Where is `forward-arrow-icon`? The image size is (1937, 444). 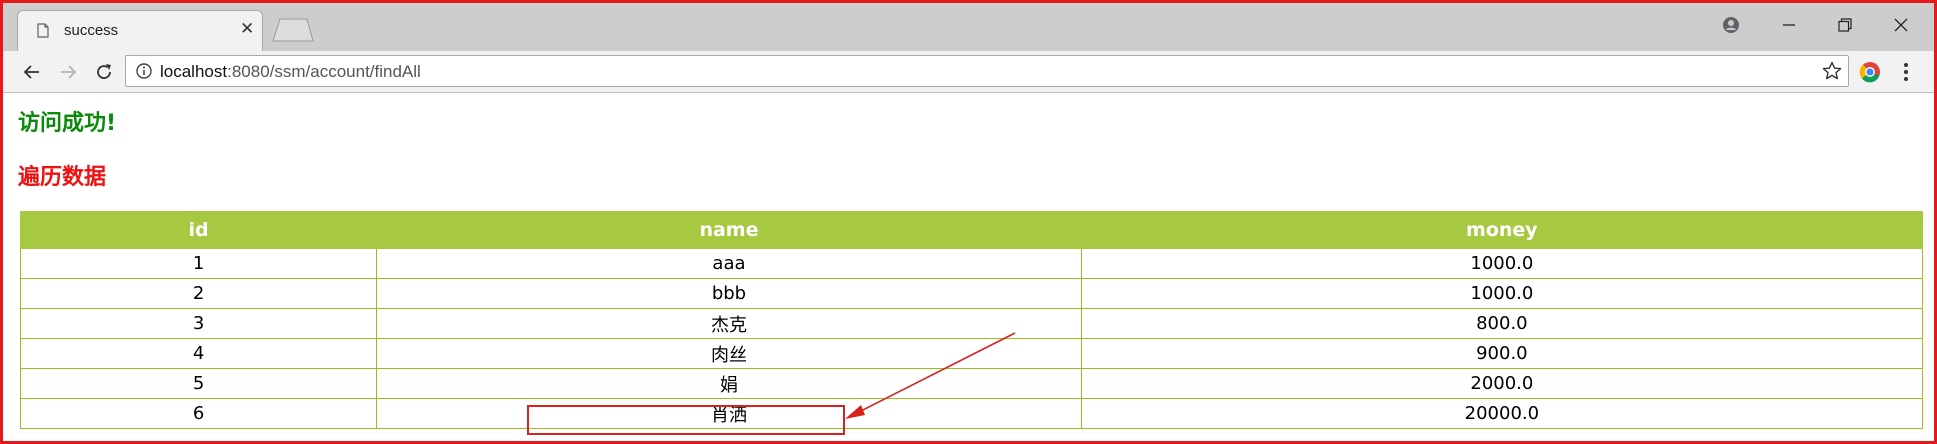
forward-arrow-icon is located at coordinates (68, 72).